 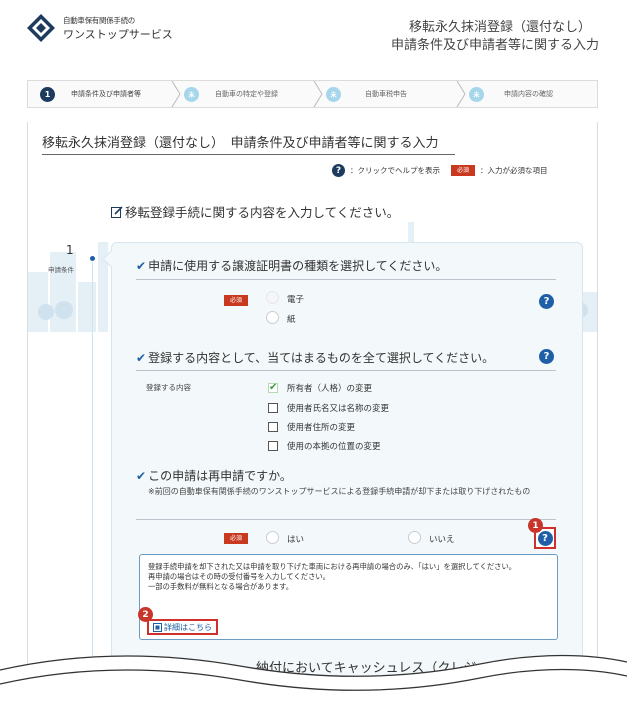 What do you see at coordinates (61, 270) in the screenshot?
I see `side-step-label: 申請条件` at bounding box center [61, 270].